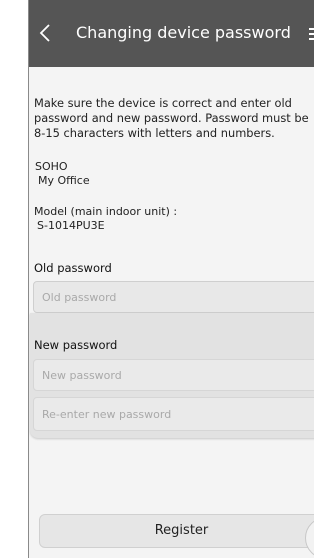 This screenshot has width=320, height=558. I want to click on old-password-input, so click(174, 297).